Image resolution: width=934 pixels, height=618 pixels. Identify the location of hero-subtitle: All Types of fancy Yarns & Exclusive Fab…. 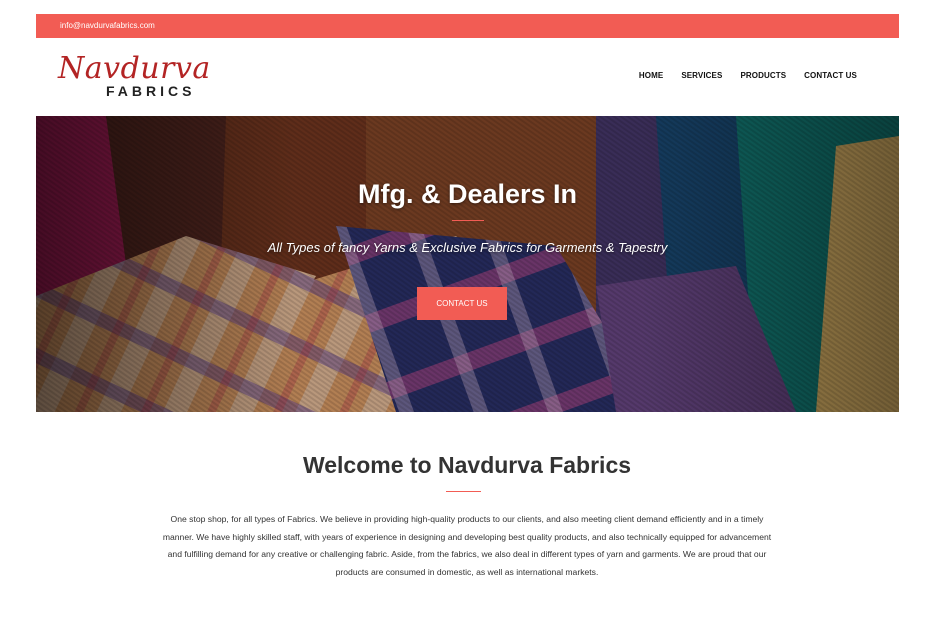
(467, 247).